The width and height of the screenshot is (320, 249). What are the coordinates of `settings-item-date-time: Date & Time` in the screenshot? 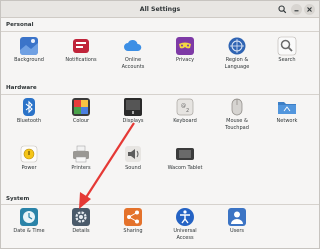 It's located at (29, 228).